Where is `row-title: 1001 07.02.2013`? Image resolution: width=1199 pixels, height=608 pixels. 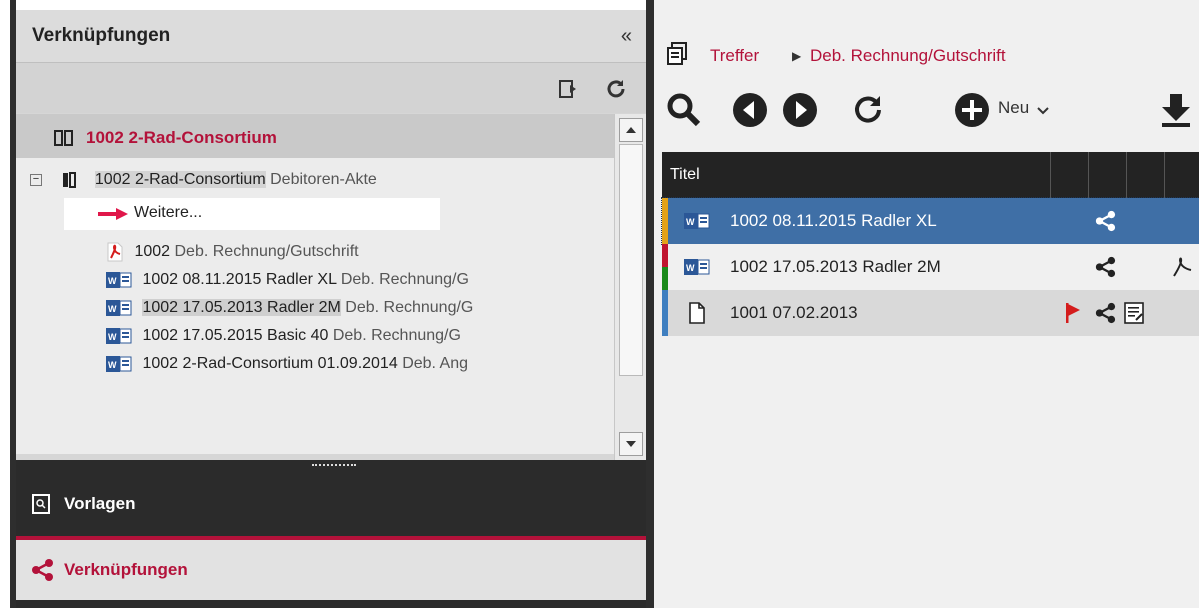 row-title: 1001 07.02.2013 is located at coordinates (794, 312).